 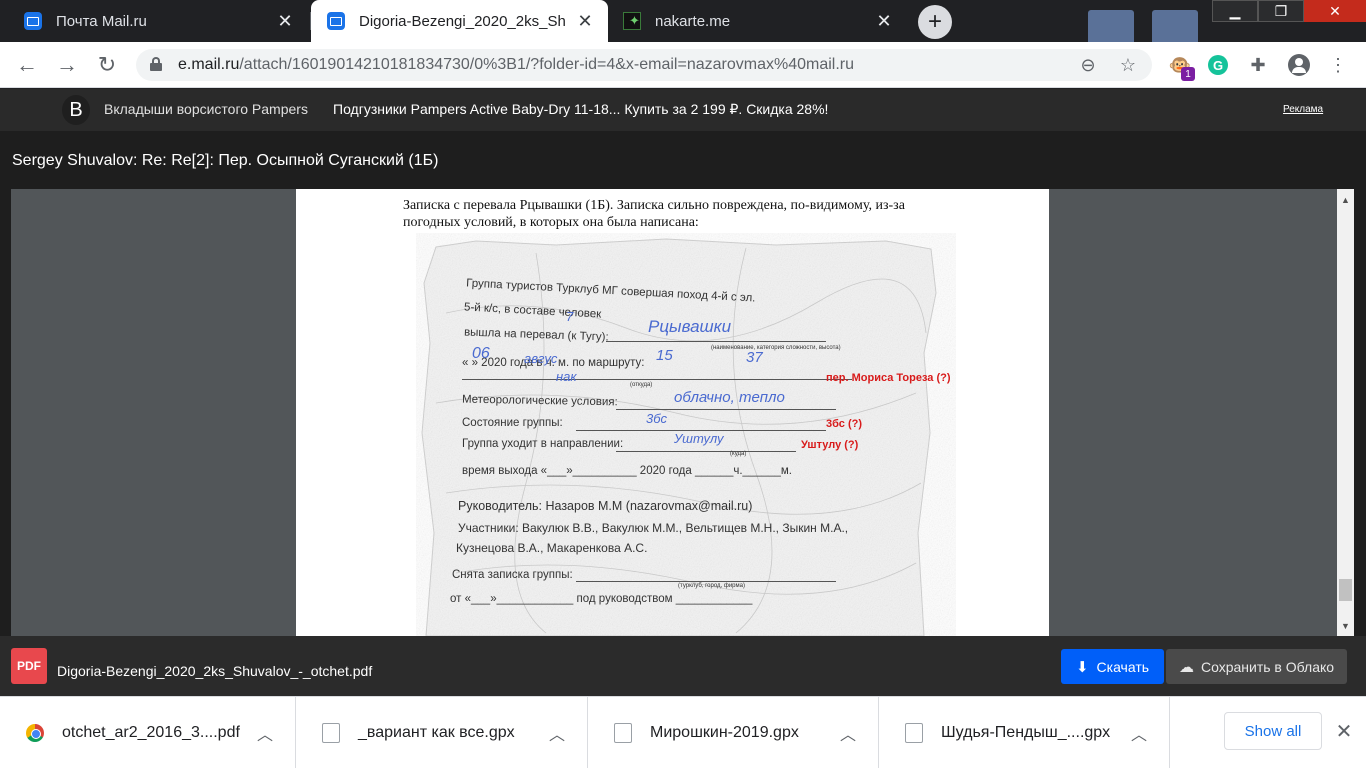 I want to click on menu-kebab-icon: ⋮, so click(x=1338, y=65).